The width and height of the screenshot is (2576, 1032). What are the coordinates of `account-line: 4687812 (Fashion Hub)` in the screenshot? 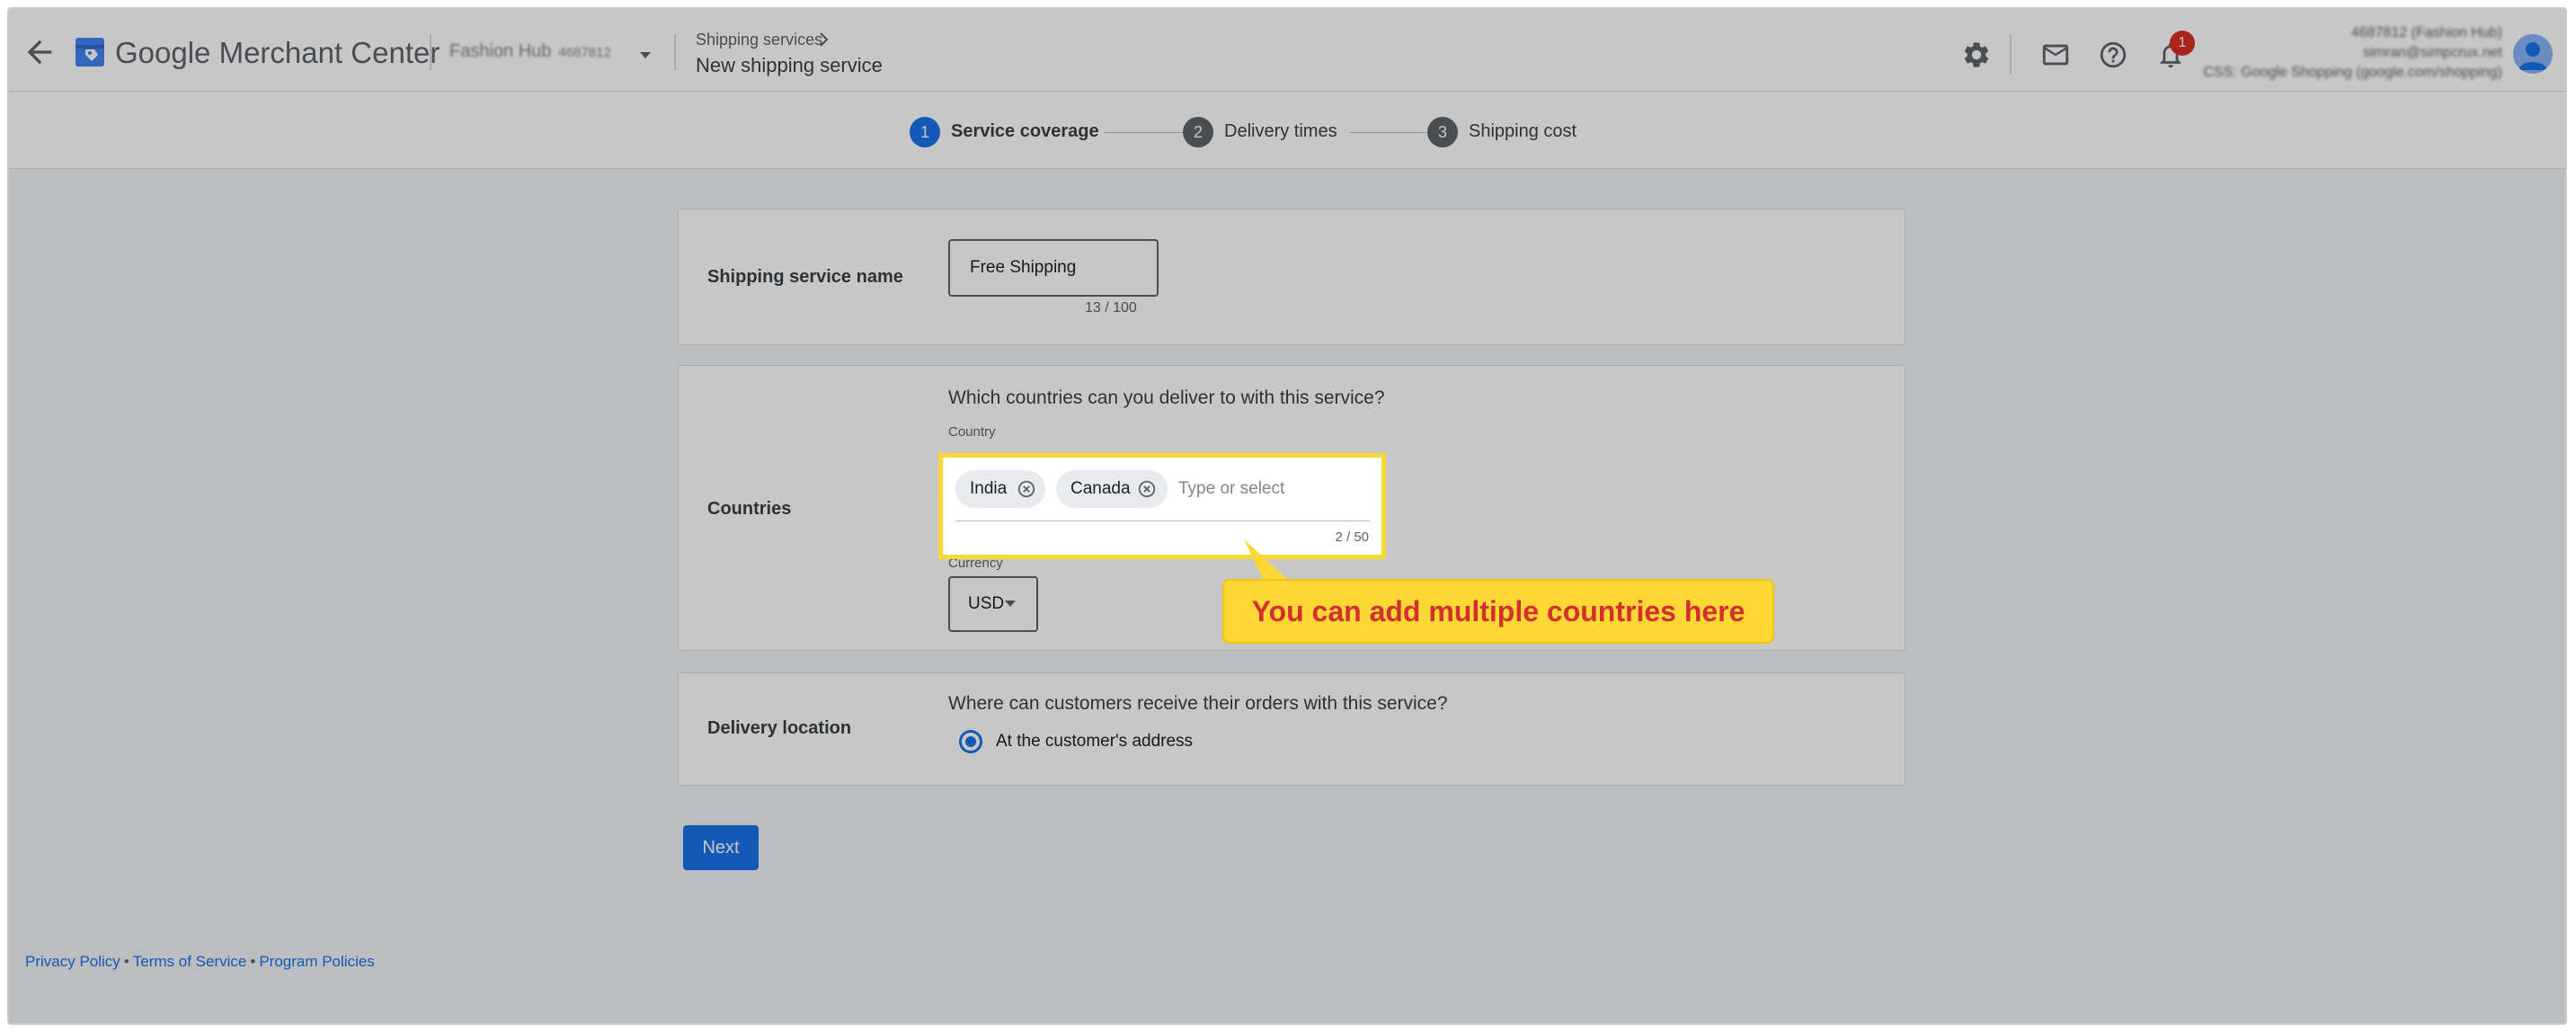 It's located at (2426, 32).